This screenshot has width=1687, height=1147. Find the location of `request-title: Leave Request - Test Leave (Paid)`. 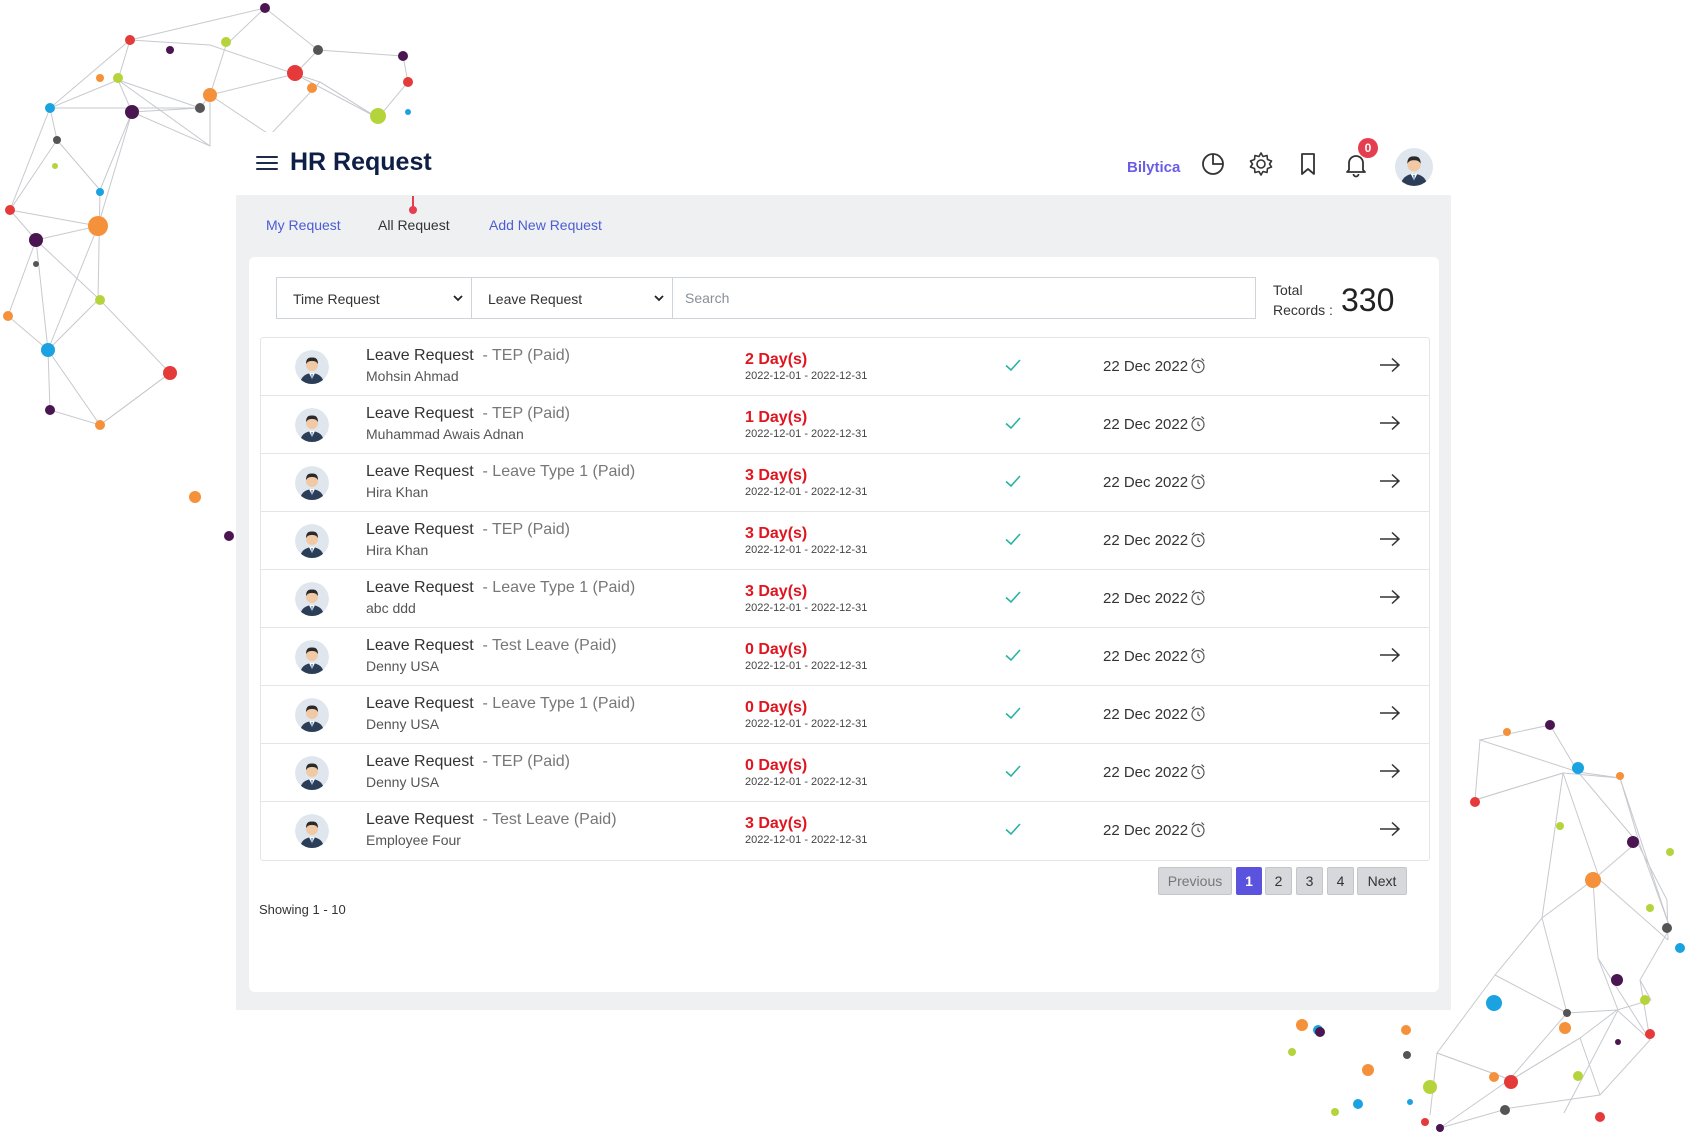

request-title: Leave Request - Test Leave (Paid) is located at coordinates (491, 820).